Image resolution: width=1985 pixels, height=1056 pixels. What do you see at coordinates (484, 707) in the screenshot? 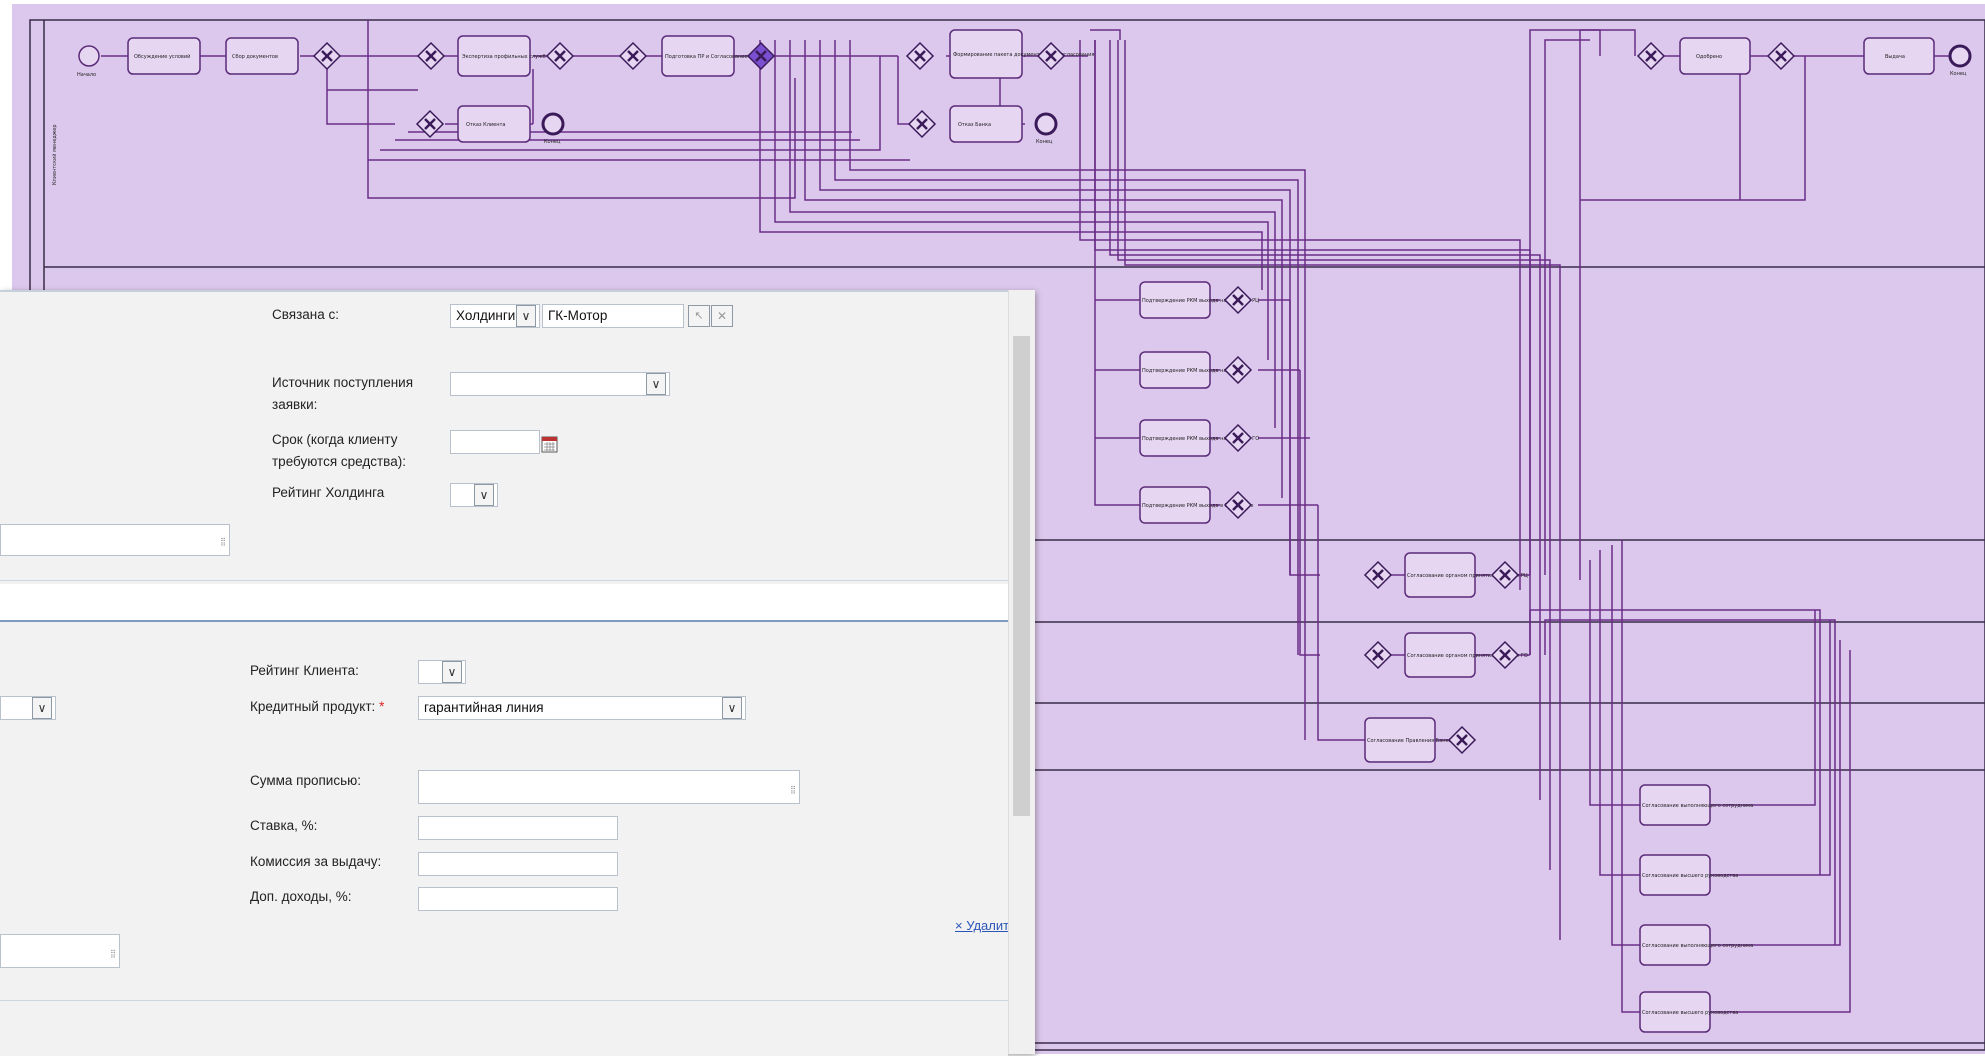
I see `credit-product-value: гарантийная линия` at bounding box center [484, 707].